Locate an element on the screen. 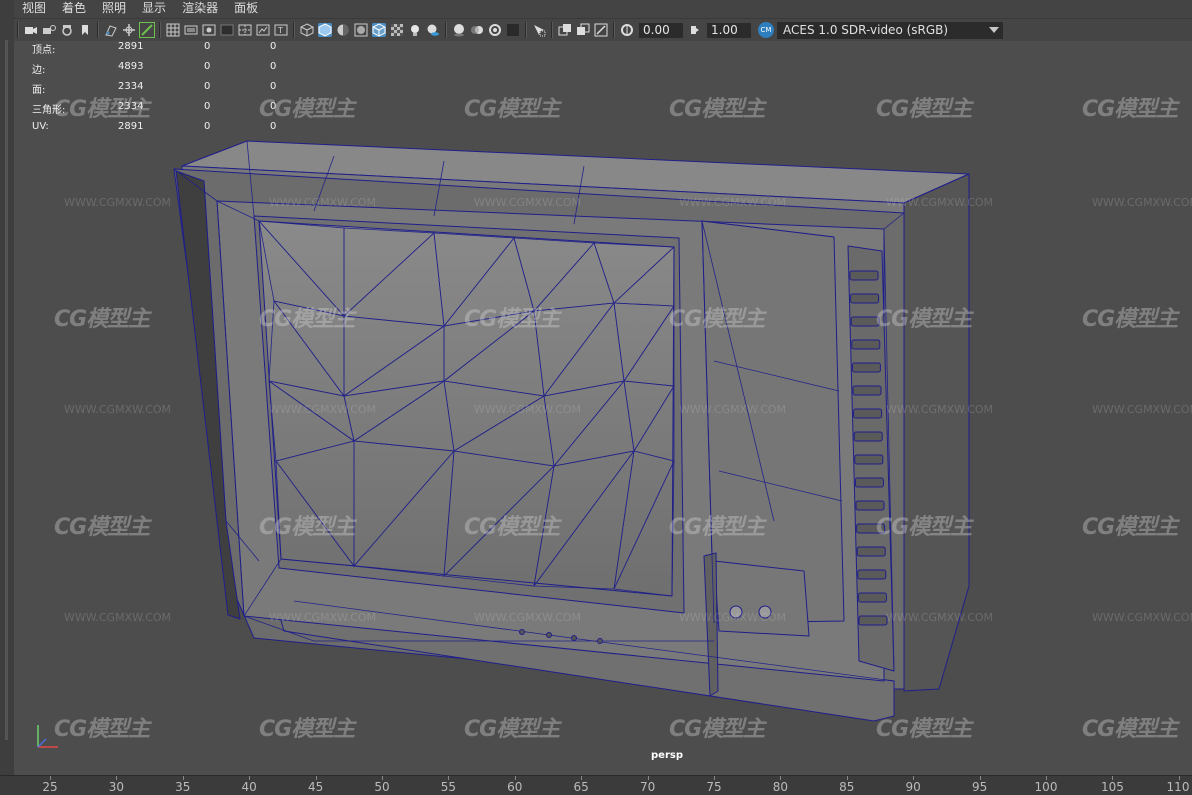 This screenshot has height=795, width=1192. backface-culling-icon is located at coordinates (601, 30).